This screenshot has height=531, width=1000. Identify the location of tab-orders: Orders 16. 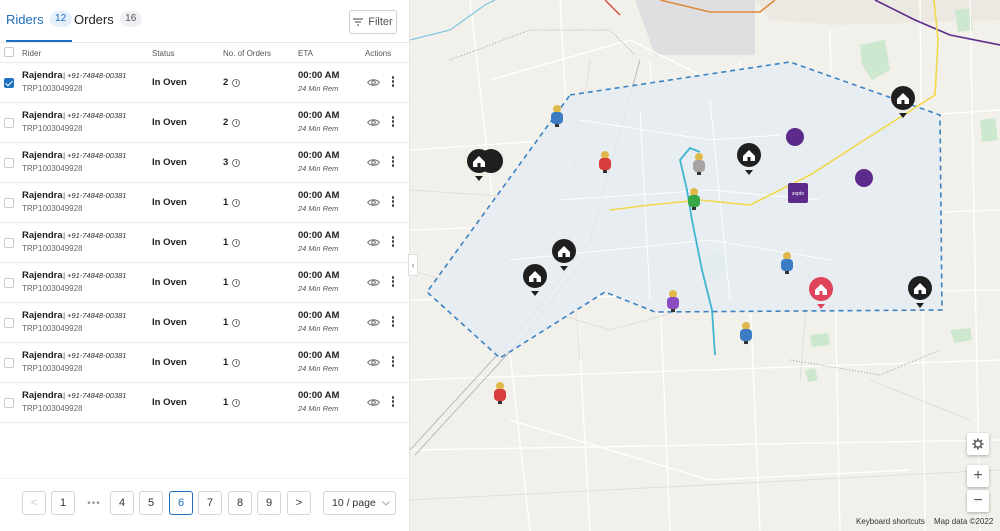
(108, 26).